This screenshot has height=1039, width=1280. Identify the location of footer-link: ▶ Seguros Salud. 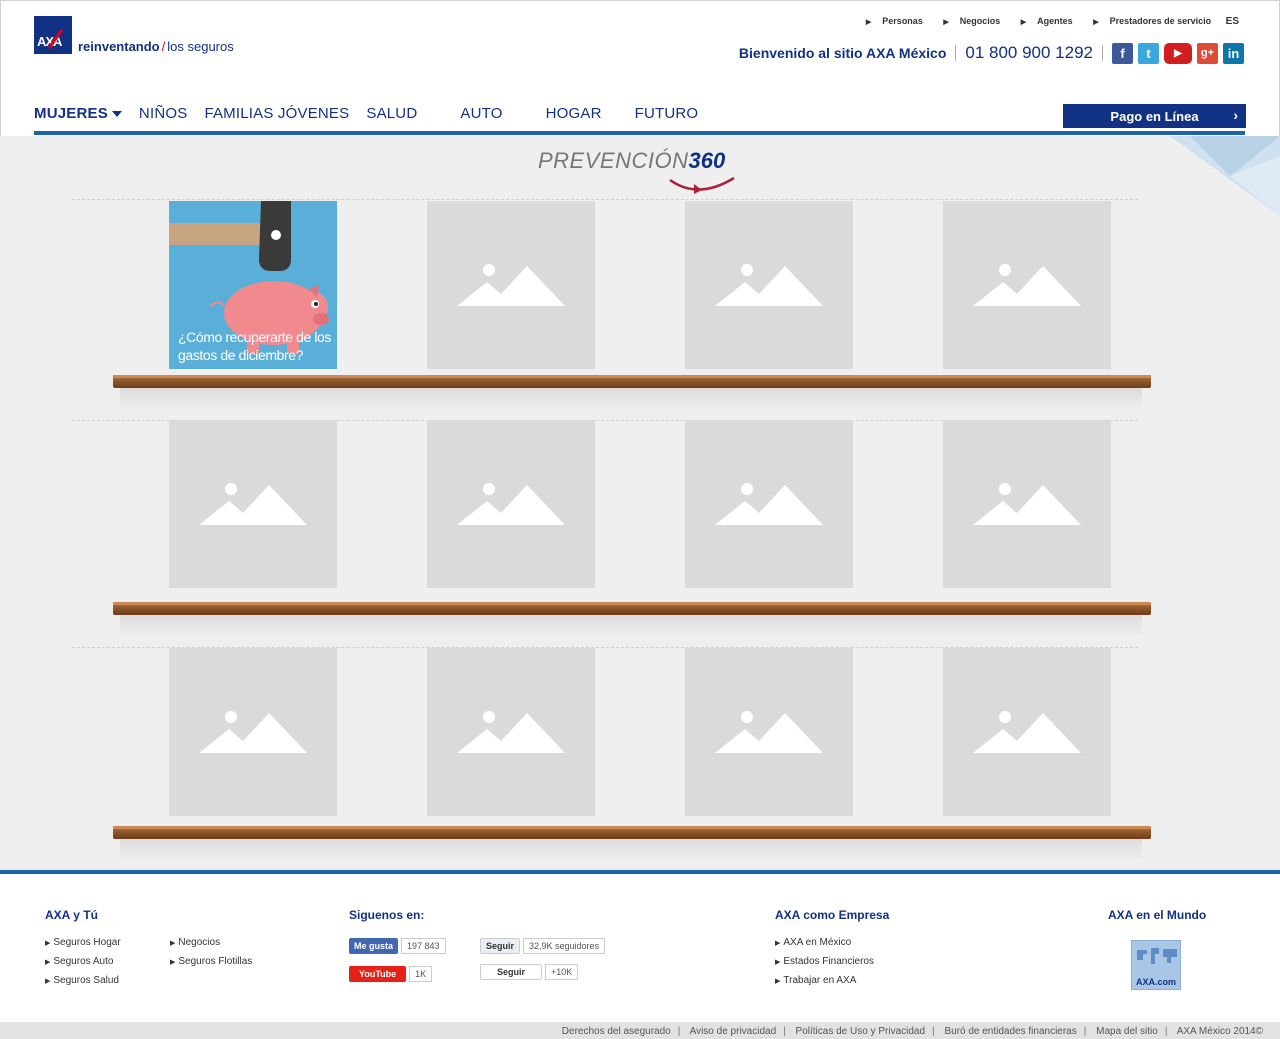
(83, 981).